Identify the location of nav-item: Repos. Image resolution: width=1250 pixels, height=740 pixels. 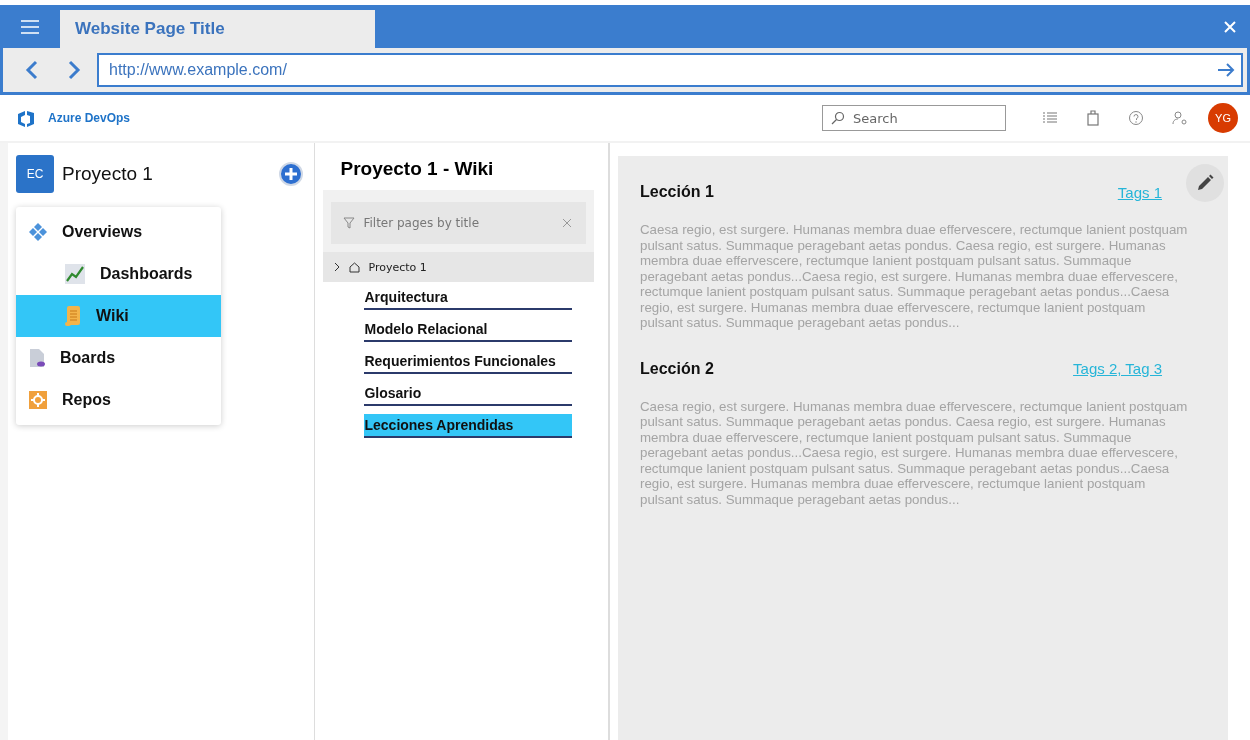
(118, 400).